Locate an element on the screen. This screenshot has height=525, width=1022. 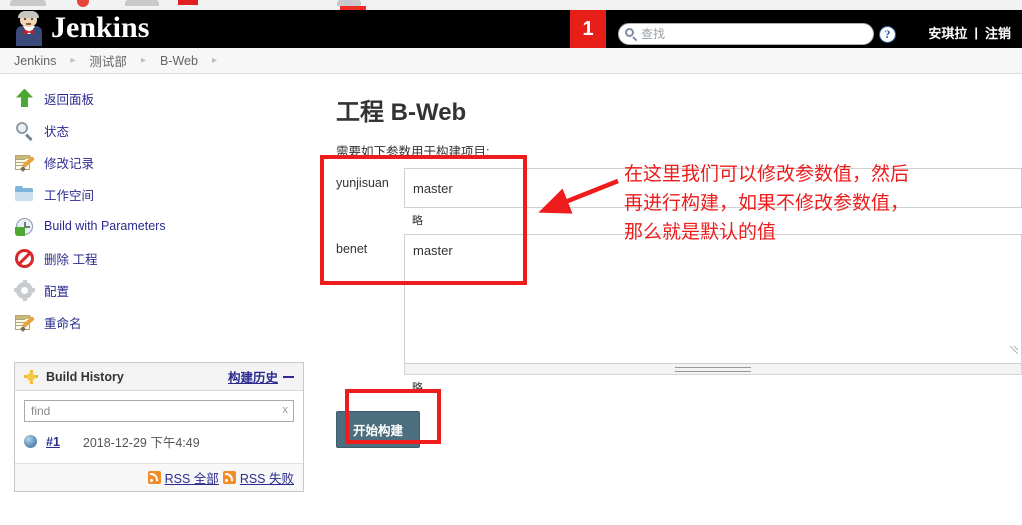
build-status-ball-icon is located at coordinates (30, 441).